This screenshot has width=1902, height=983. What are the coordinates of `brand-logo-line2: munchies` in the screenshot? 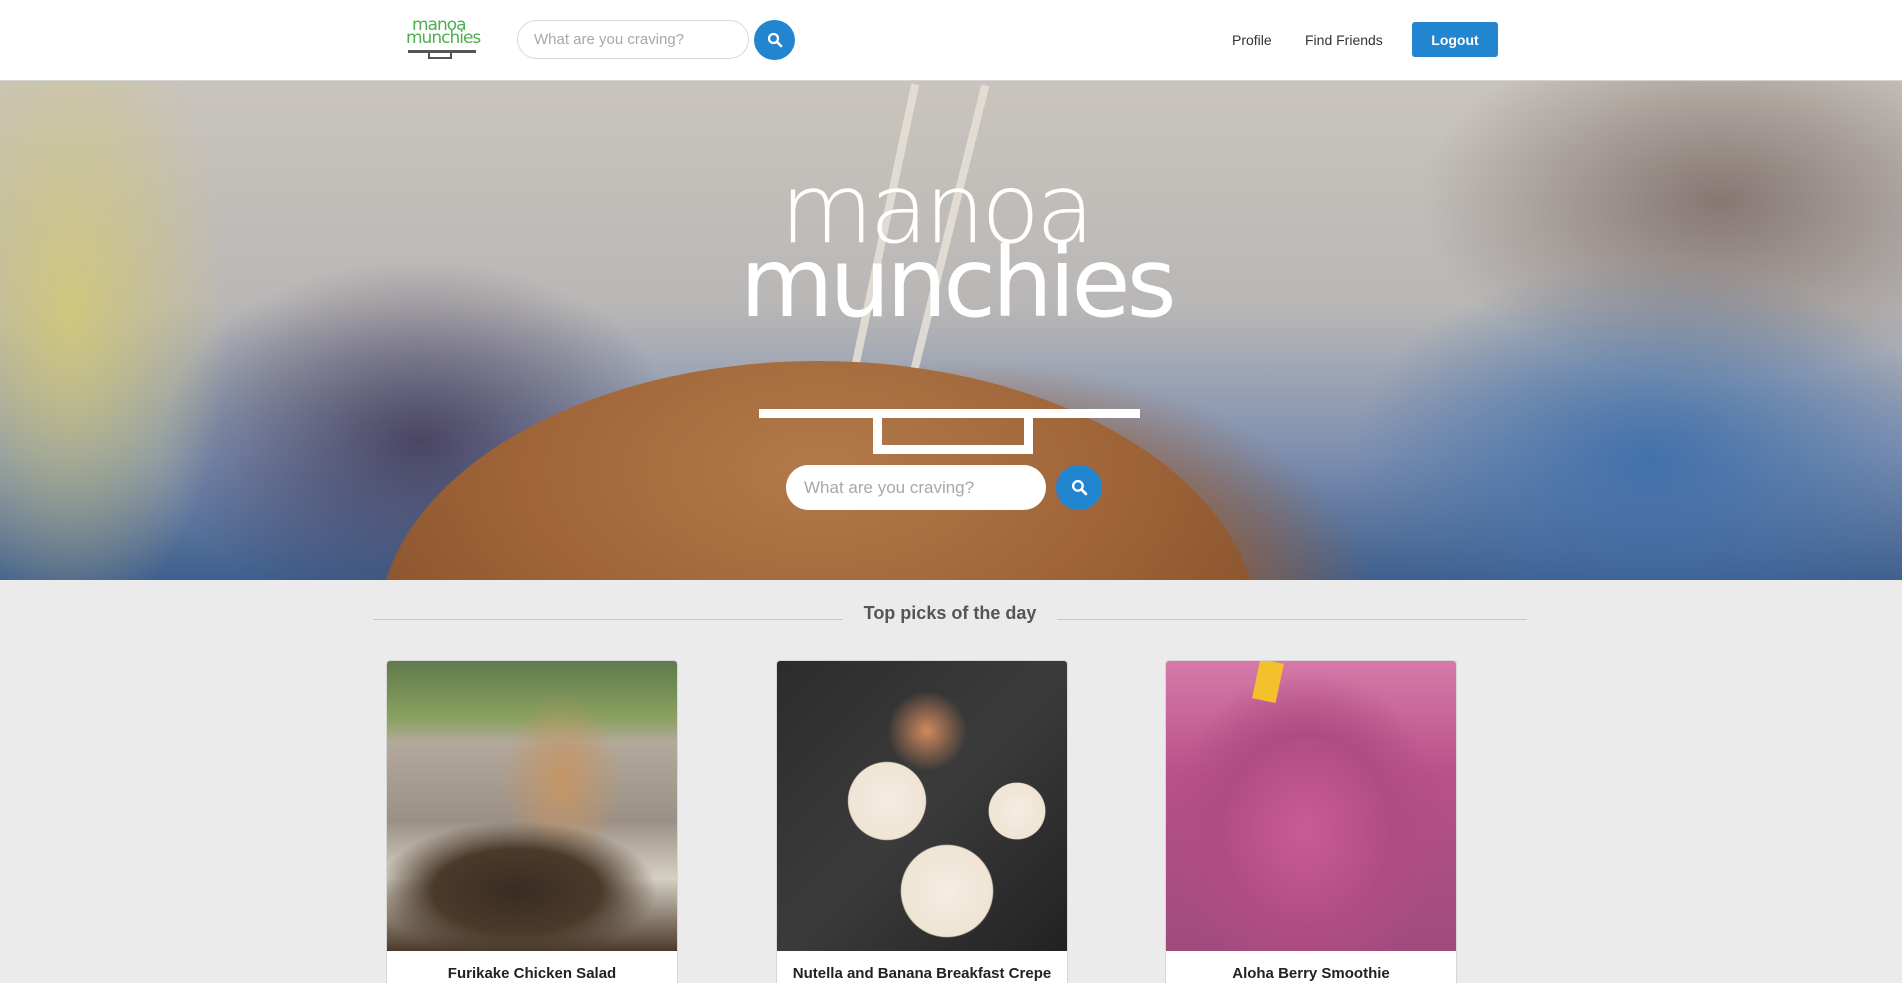 It's located at (443, 38).